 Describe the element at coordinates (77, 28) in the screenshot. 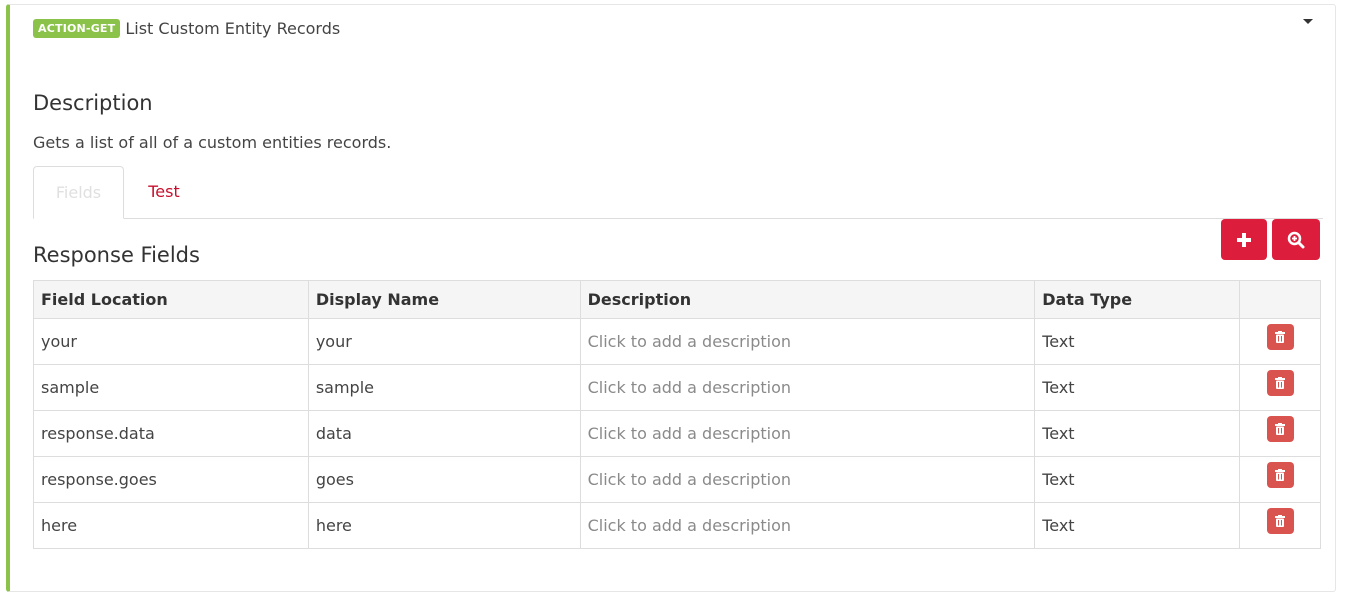

I see `method-badge: ACTION-GET` at that location.